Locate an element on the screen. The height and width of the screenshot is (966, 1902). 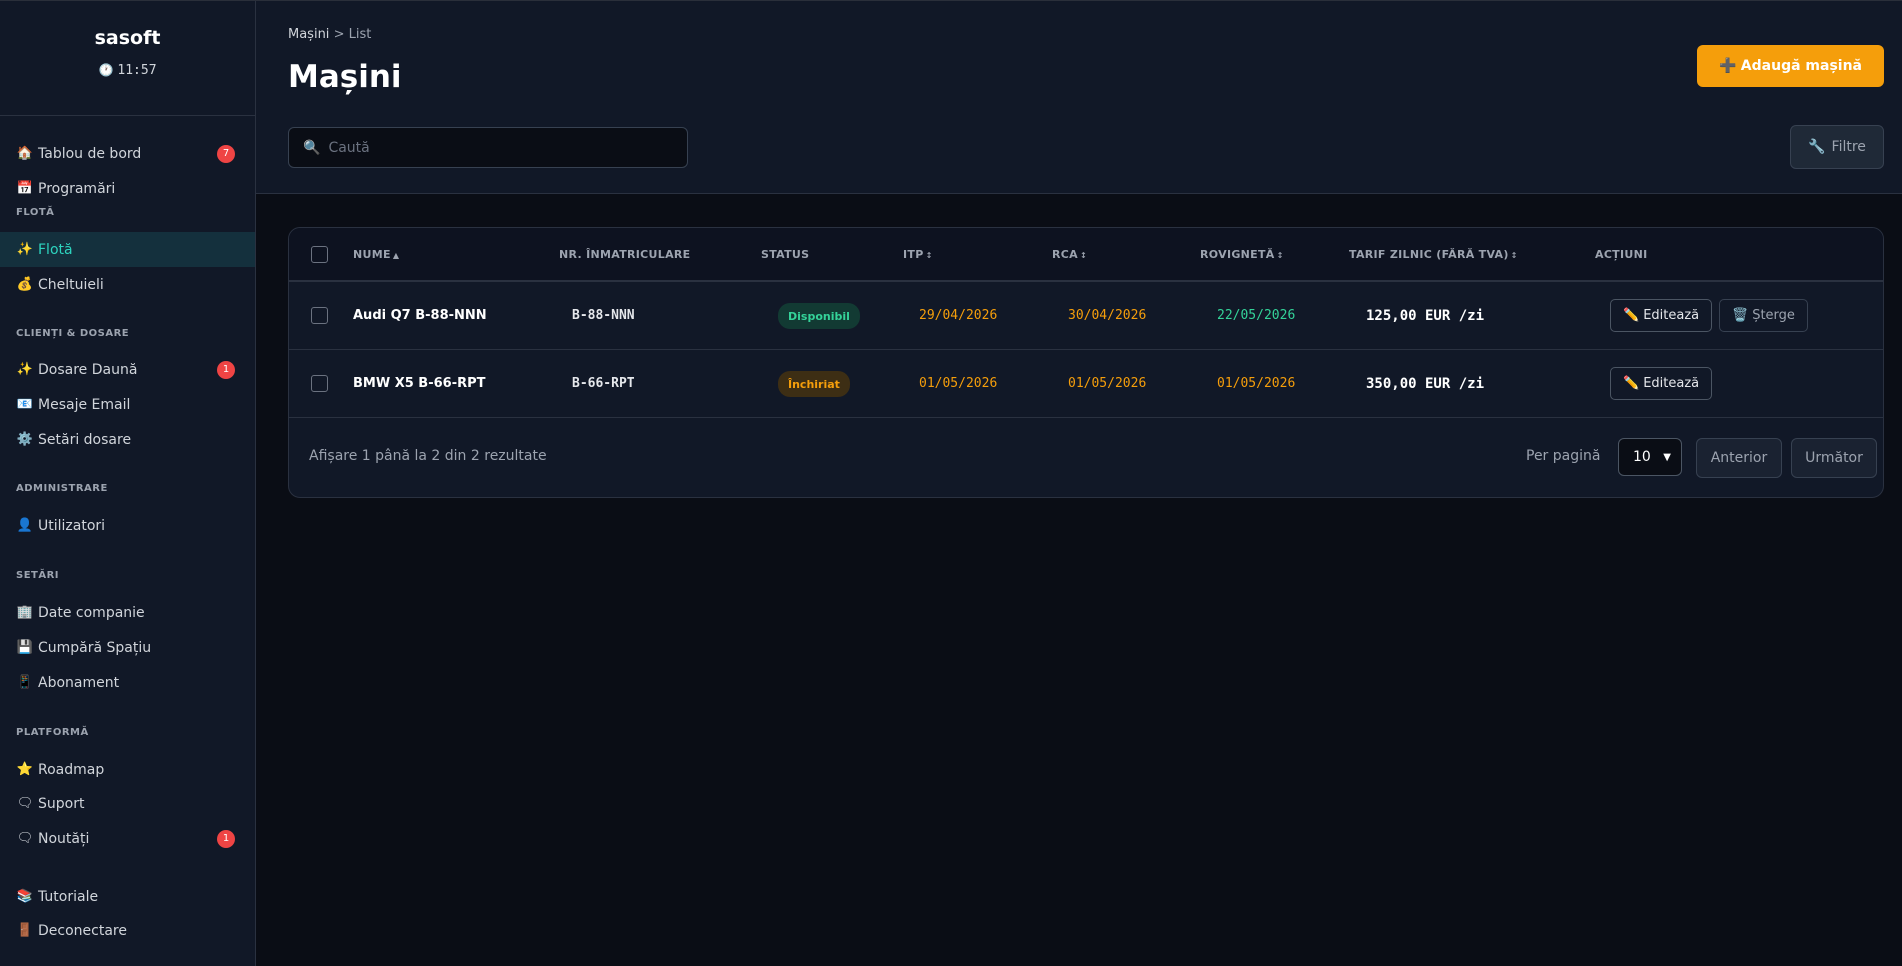
sidebar-item-support: 🗨 Suport is located at coordinates (127, 803).